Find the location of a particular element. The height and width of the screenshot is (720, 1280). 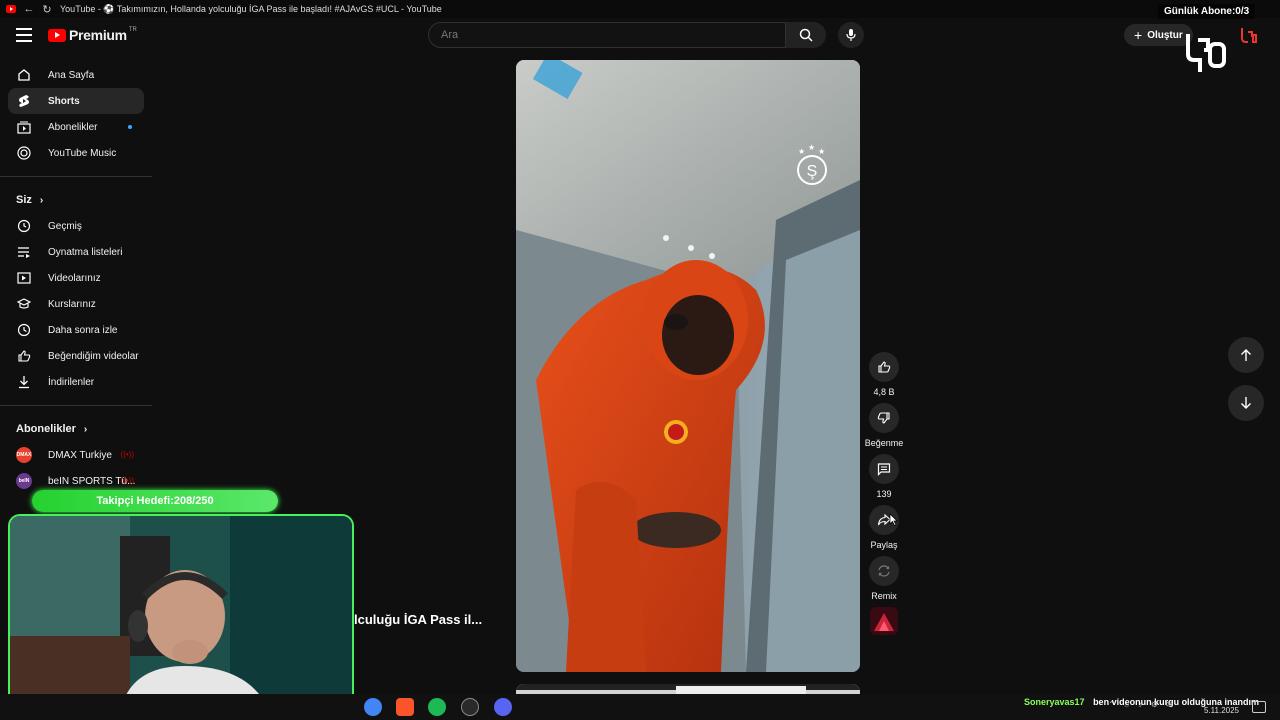

masthead: Premium TR + Oluştur is located at coordinates (640, 36).